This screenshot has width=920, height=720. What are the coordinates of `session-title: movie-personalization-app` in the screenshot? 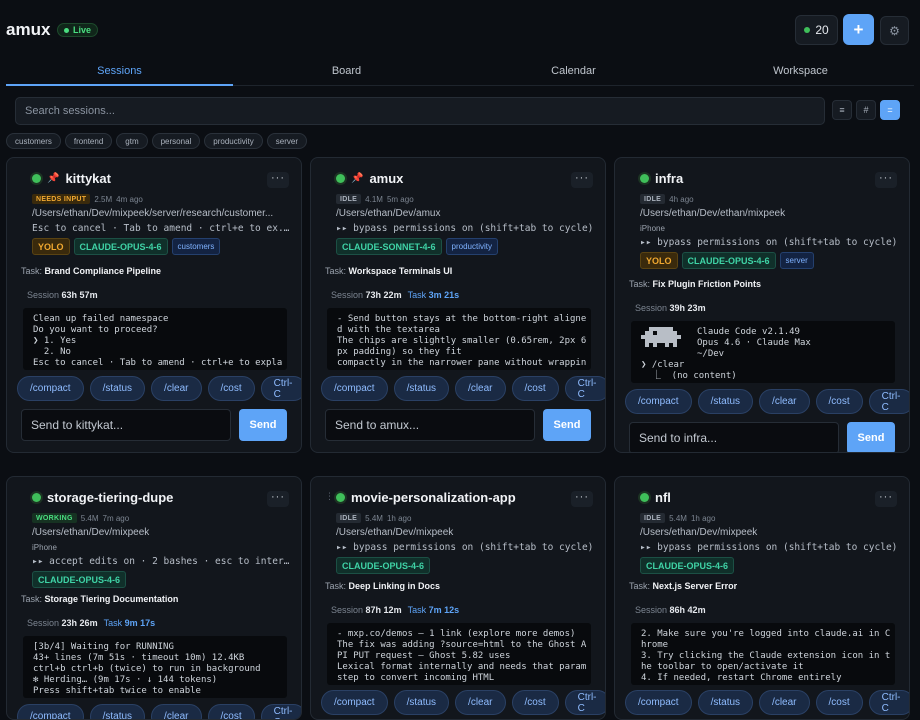 It's located at (433, 497).